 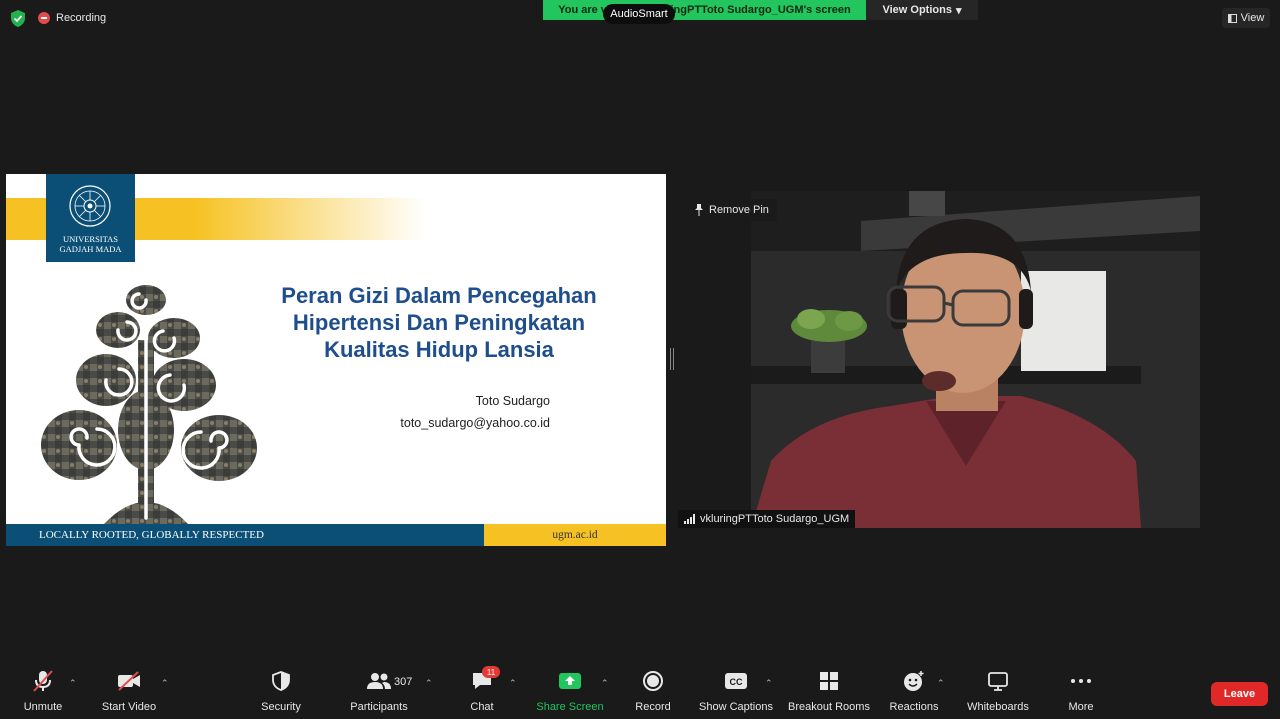 I want to click on recording-label: Recording, so click(x=81, y=18).